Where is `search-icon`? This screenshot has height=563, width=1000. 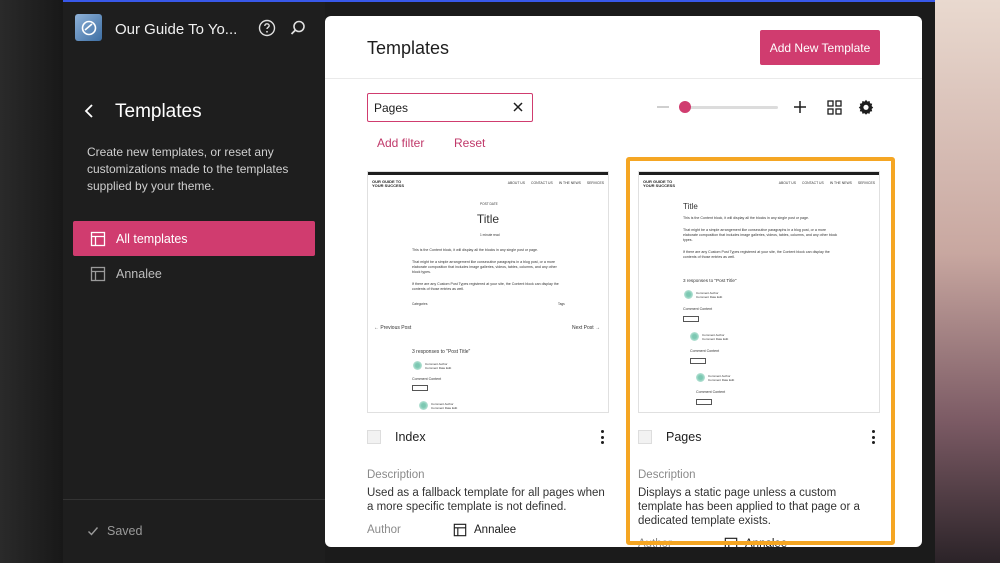 search-icon is located at coordinates (298, 28).